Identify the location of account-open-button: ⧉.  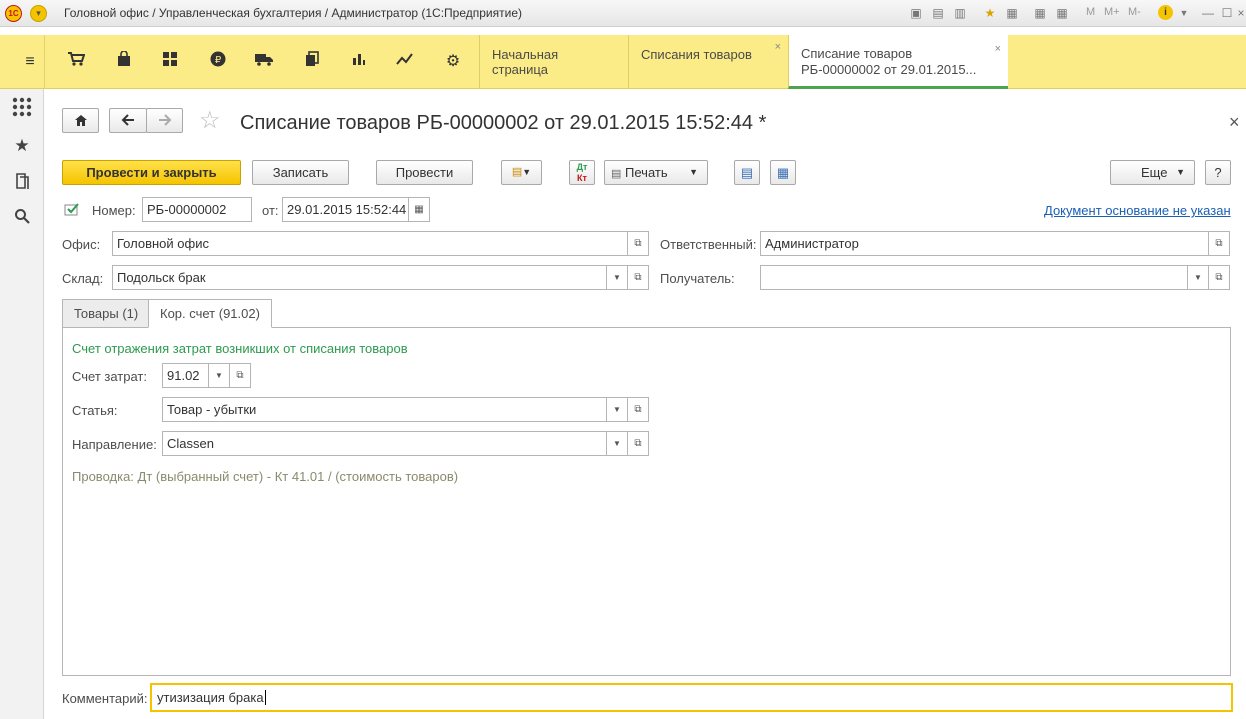
(240, 375).